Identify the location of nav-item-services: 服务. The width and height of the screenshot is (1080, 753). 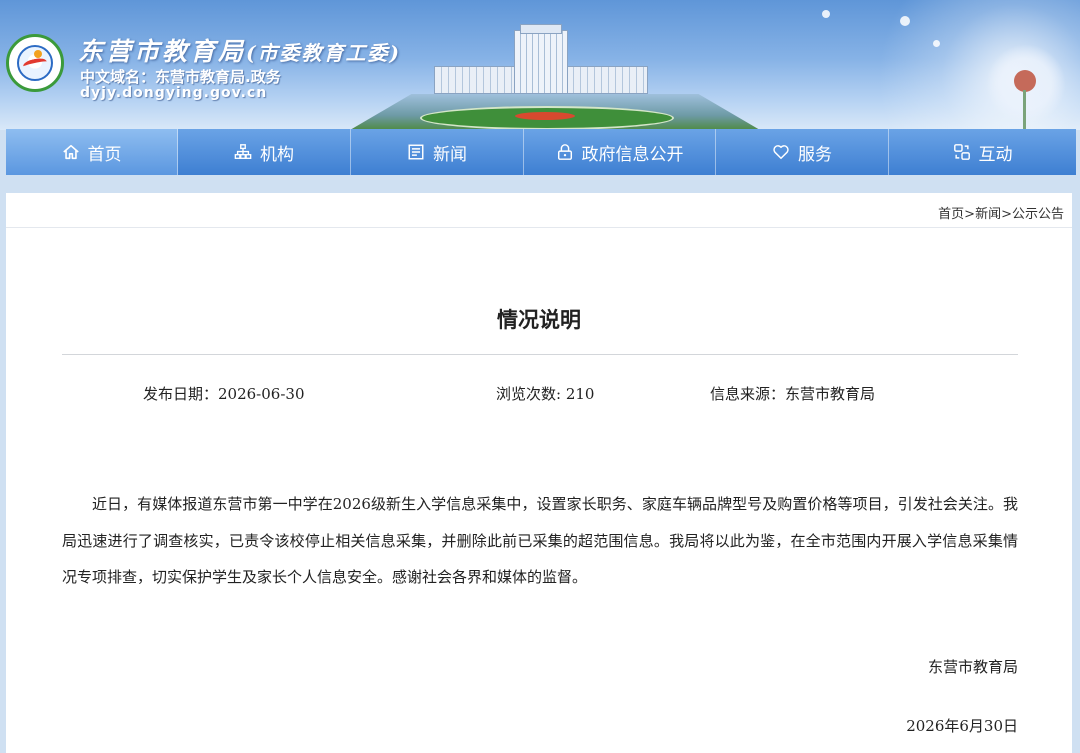
(802, 152).